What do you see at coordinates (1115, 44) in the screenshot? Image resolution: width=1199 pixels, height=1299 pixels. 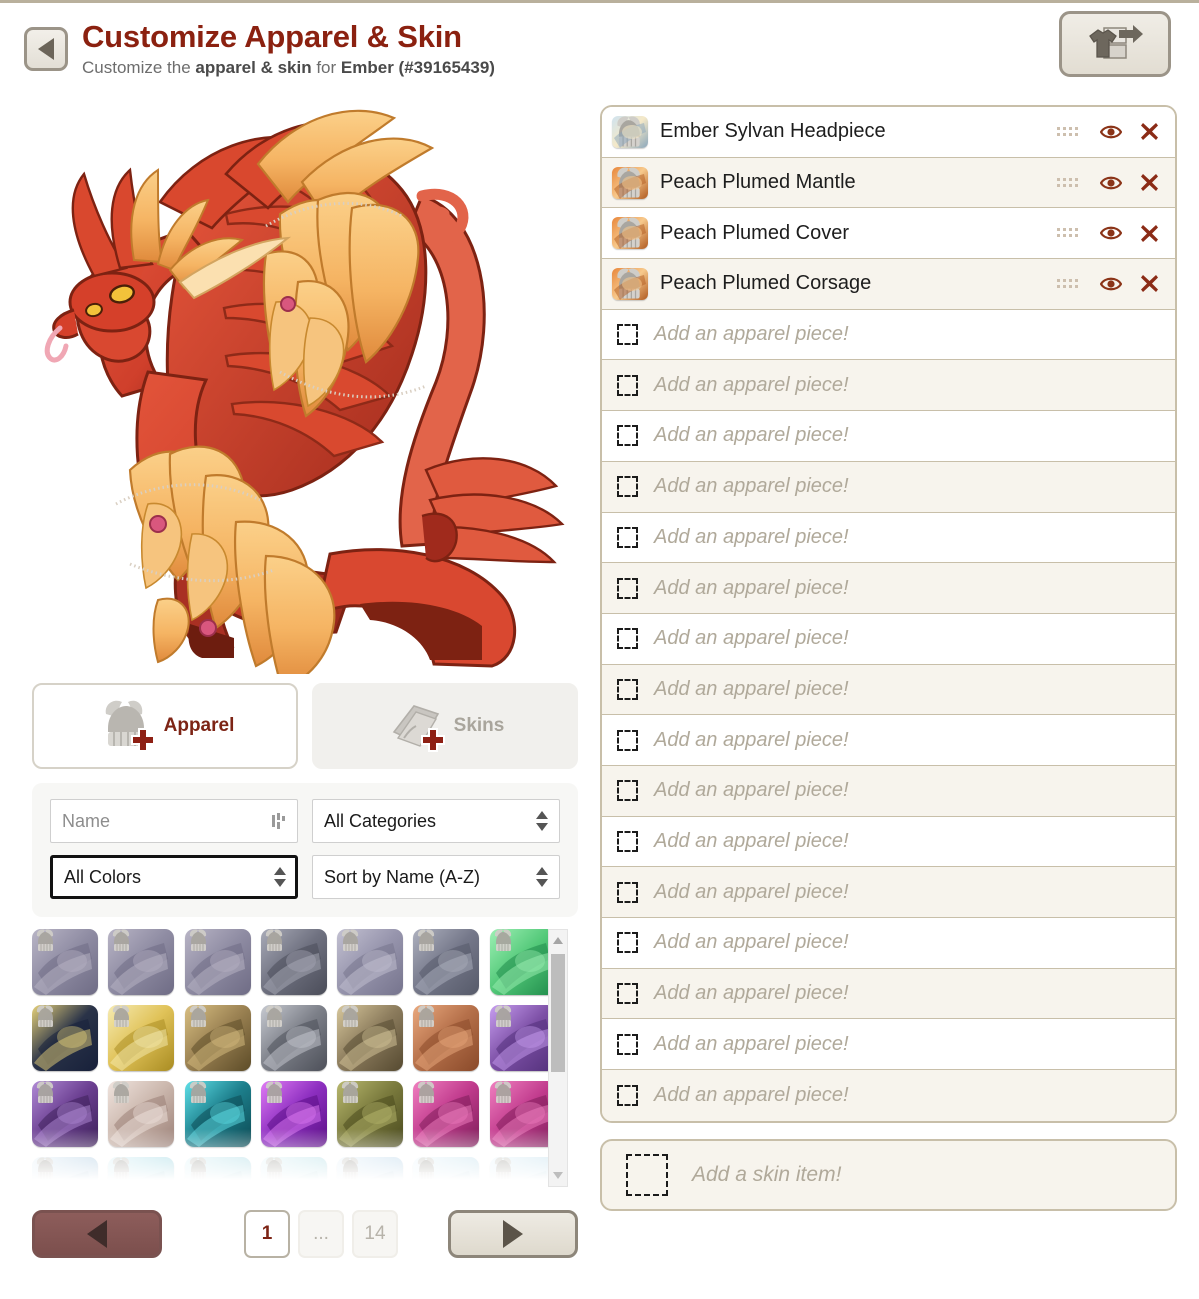 I see `transfer-apparel-button` at bounding box center [1115, 44].